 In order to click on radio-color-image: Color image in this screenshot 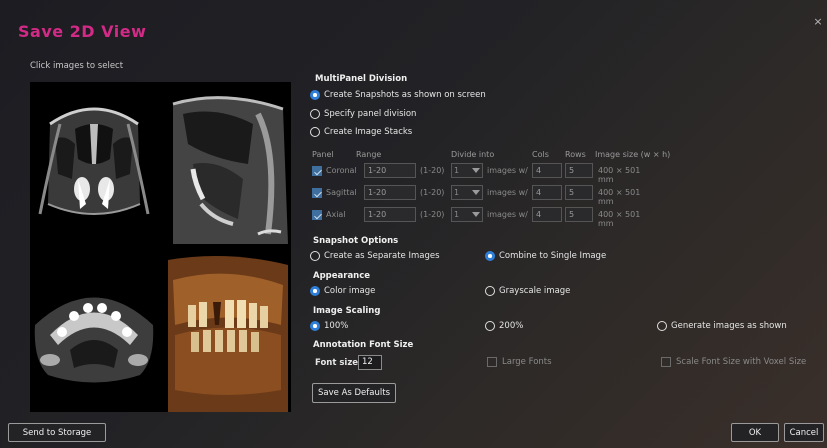, I will do `click(342, 291)`.